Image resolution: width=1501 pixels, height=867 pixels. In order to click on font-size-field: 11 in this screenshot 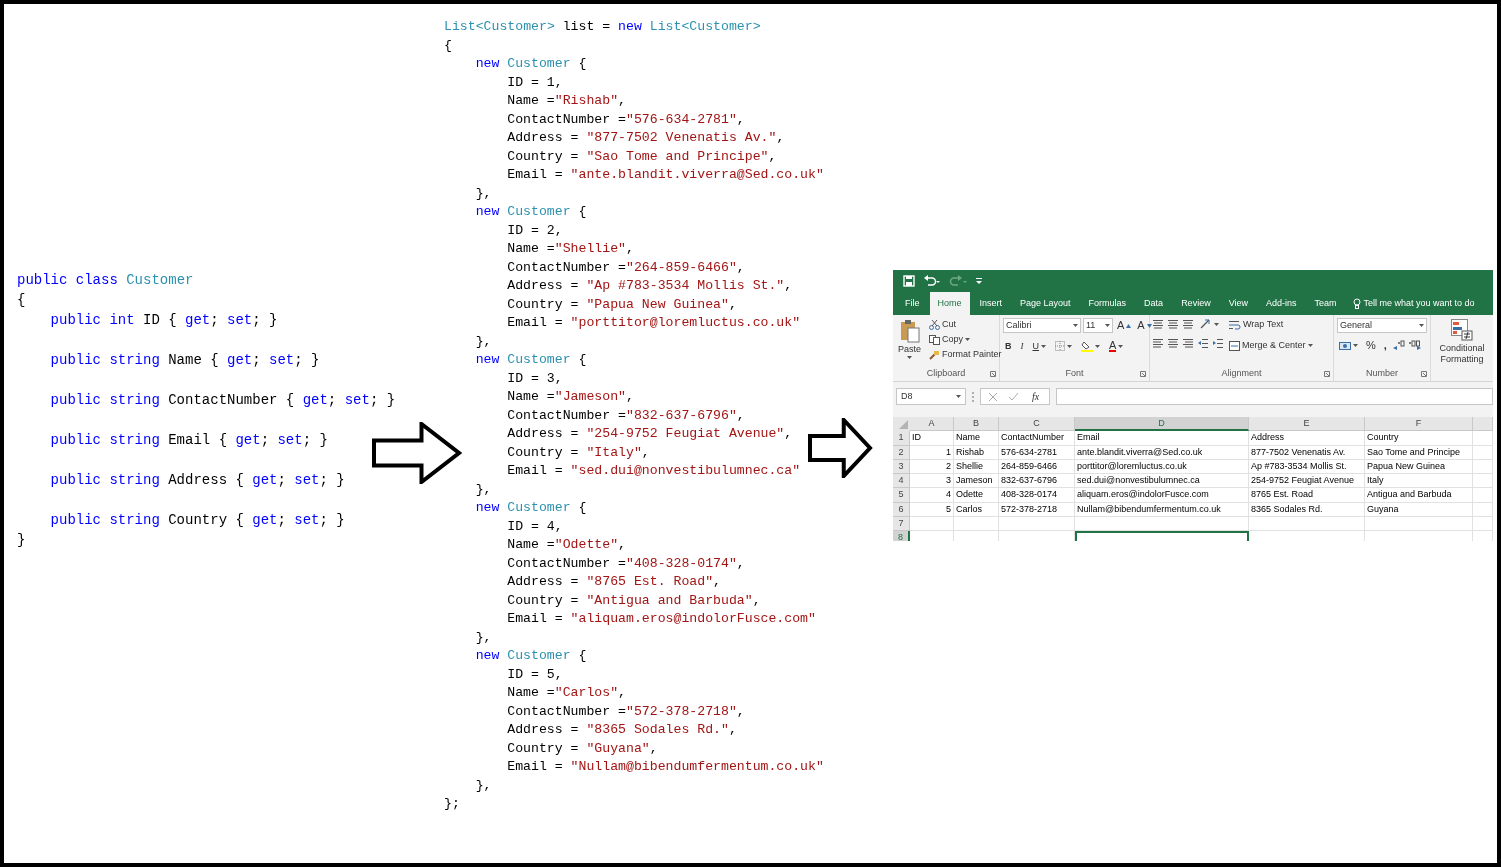, I will do `click(1098, 325)`.